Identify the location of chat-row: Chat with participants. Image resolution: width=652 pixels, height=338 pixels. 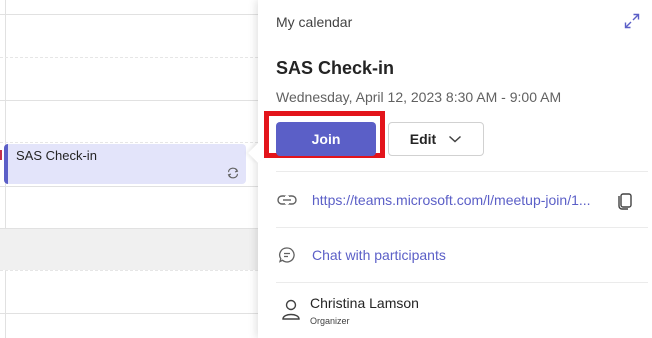
(361, 255).